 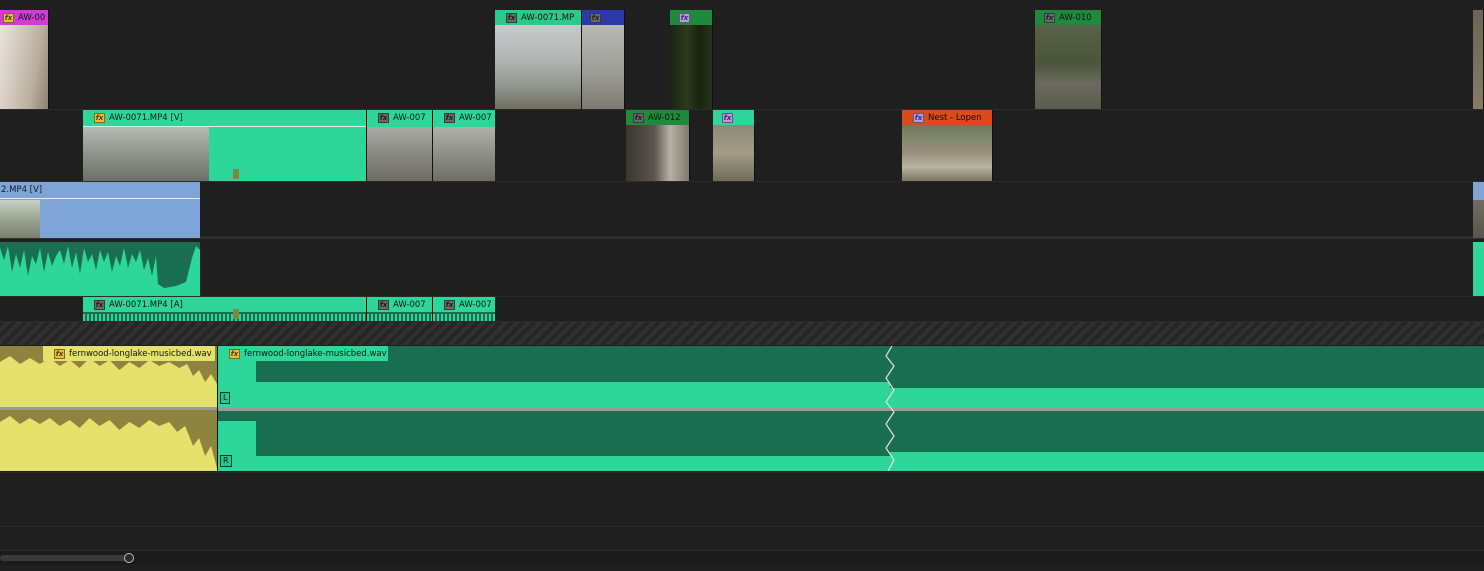 I want to click on clip-edge-v3, so click(x=1478, y=59).